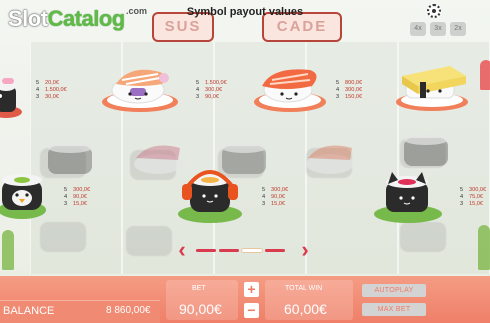 This screenshot has width=490, height=323. What do you see at coordinates (349, 90) in the screenshot?
I see `payout-table-tamago: 5 800,0€ 4 300,0€ 3 150,0€` at bounding box center [349, 90].